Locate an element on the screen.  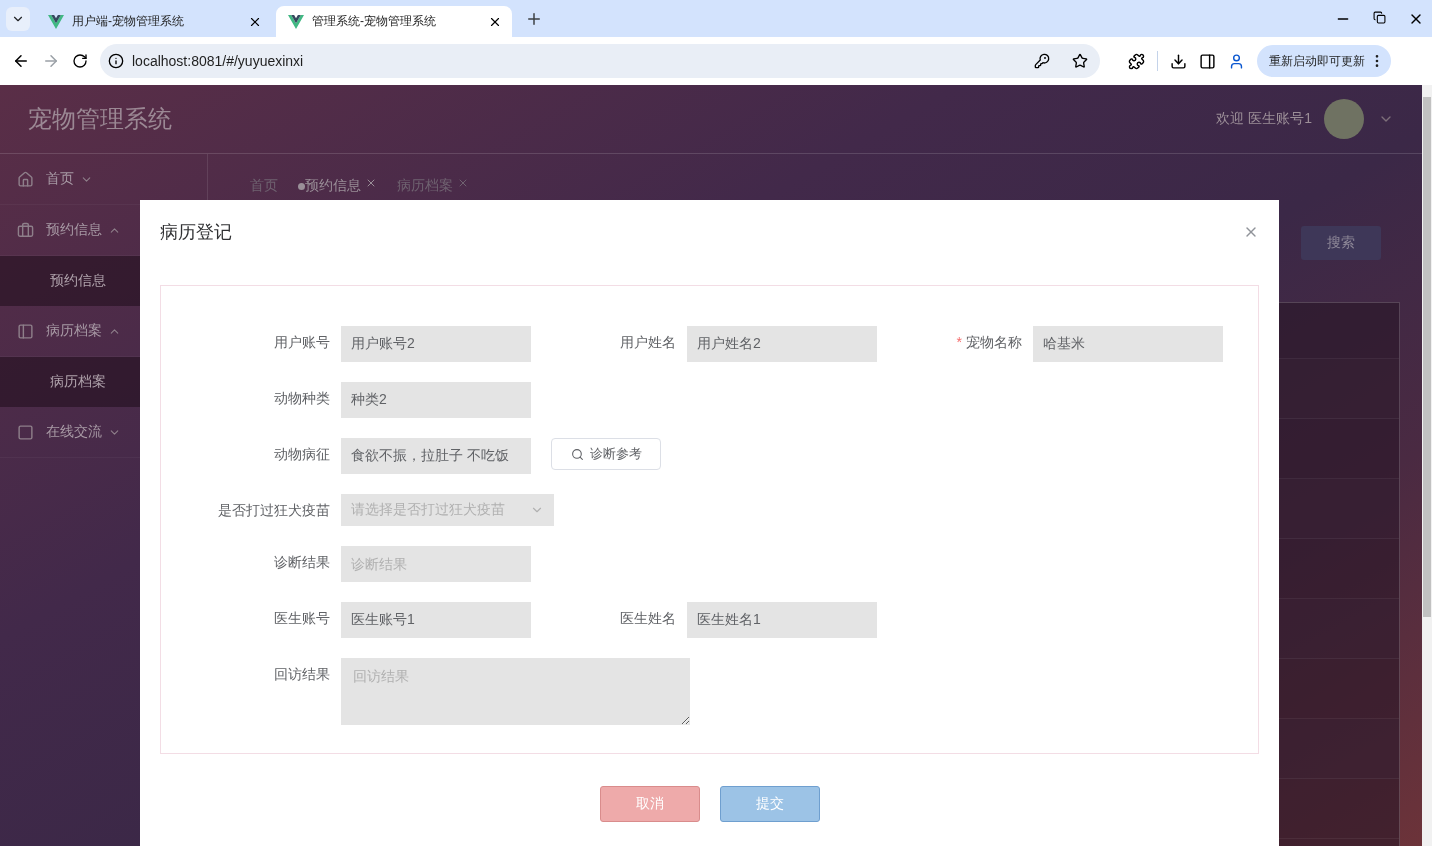
forward-icon is located at coordinates (51, 61).